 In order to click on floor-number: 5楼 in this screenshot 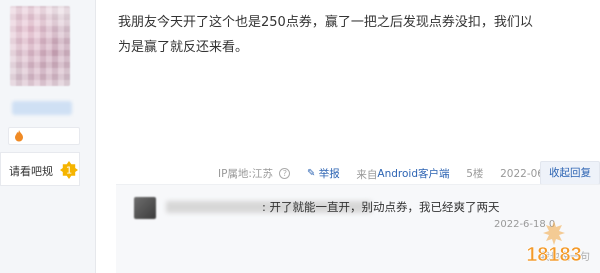, I will do `click(475, 174)`.